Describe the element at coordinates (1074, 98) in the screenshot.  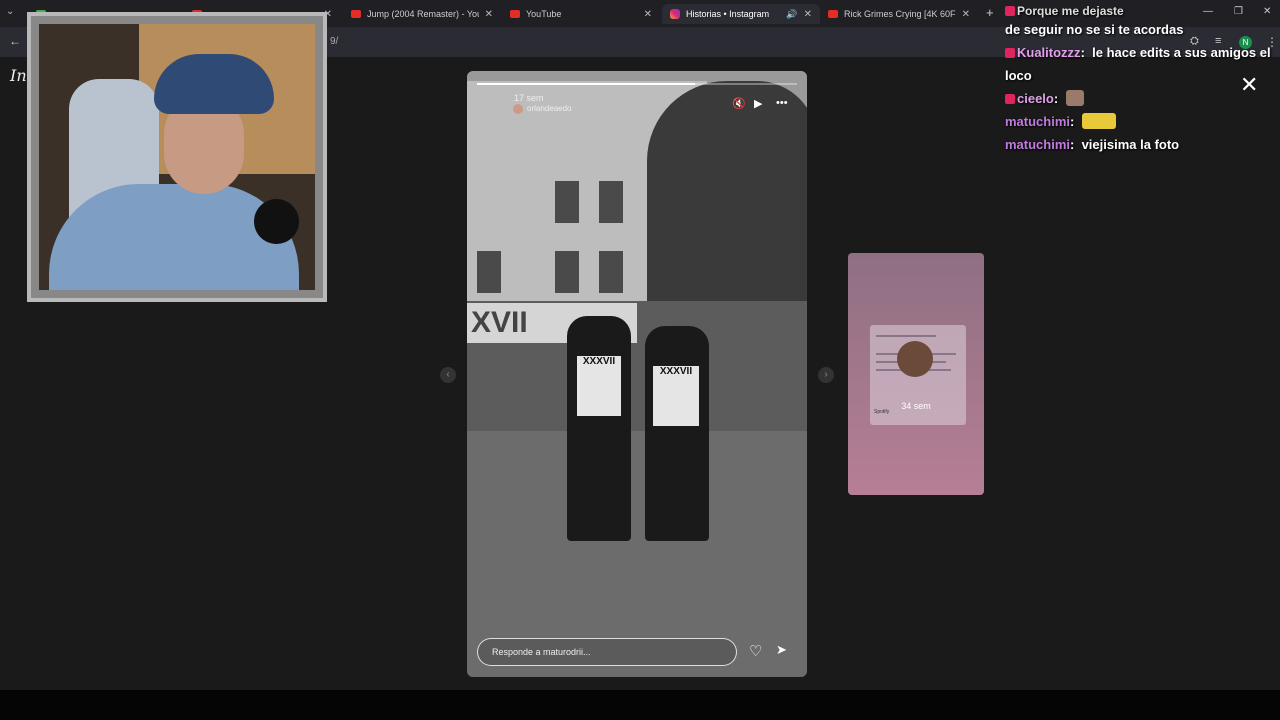
I see `chat-emote-icon` at that location.